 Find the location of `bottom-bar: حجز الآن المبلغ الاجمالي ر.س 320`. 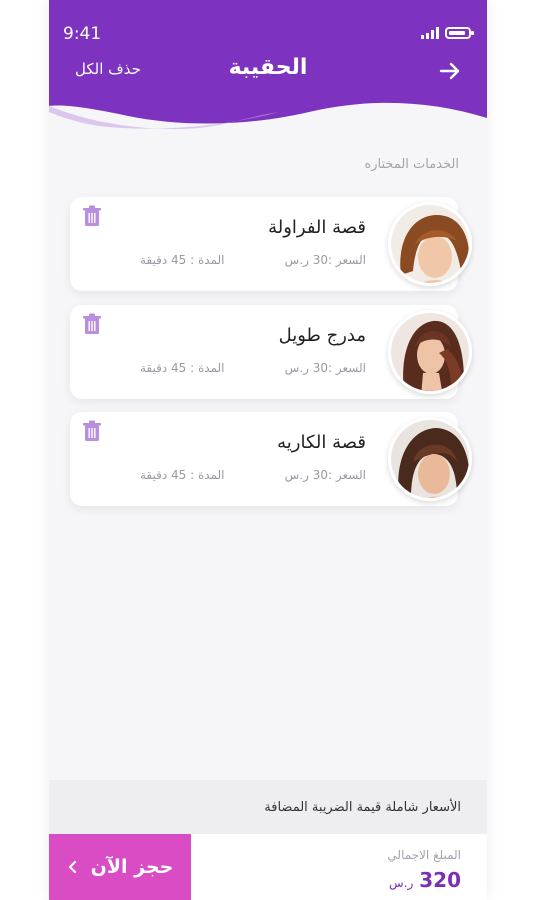

bottom-bar: حجز الآن المبلغ الاجمالي ر.س 320 is located at coordinates (268, 867).